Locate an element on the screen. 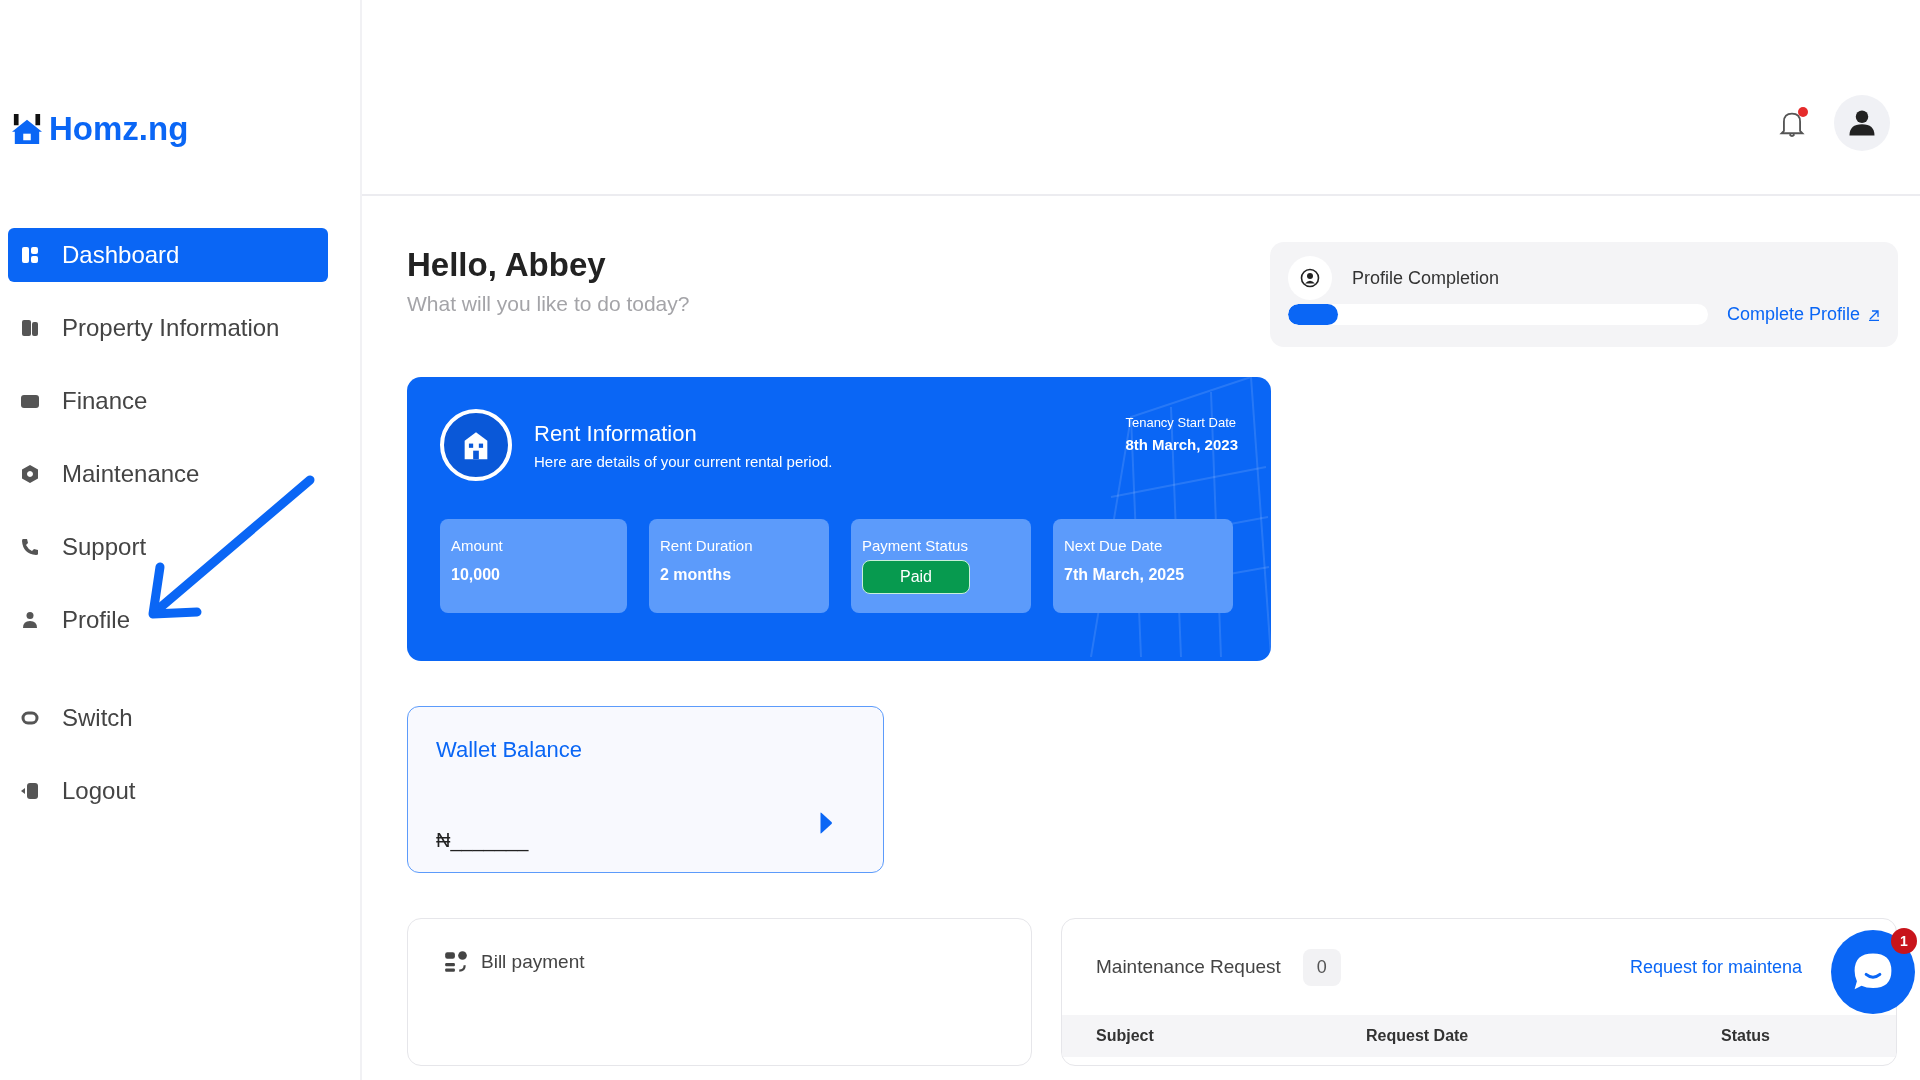 The width and height of the screenshot is (1920, 1080). request-maintenance-link: Request for maintena is located at coordinates (1715, 967).